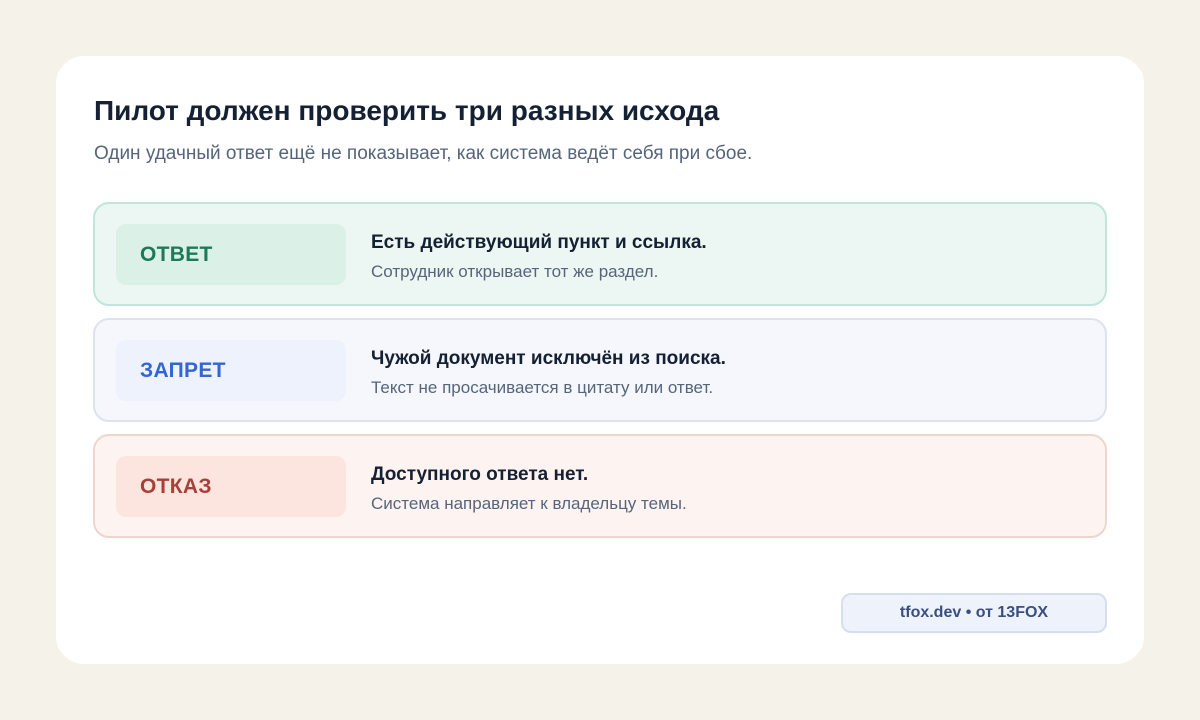  What do you see at coordinates (407, 110) in the screenshot?
I see `page-title: Пилот должен проверить три разных исхода` at bounding box center [407, 110].